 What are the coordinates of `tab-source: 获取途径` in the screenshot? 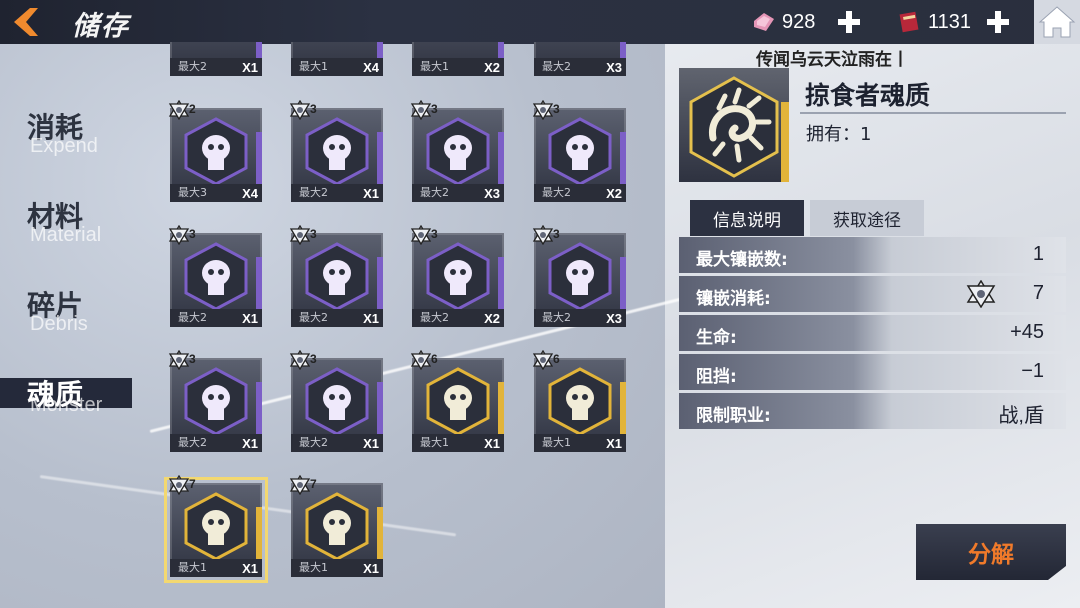 It's located at (867, 218).